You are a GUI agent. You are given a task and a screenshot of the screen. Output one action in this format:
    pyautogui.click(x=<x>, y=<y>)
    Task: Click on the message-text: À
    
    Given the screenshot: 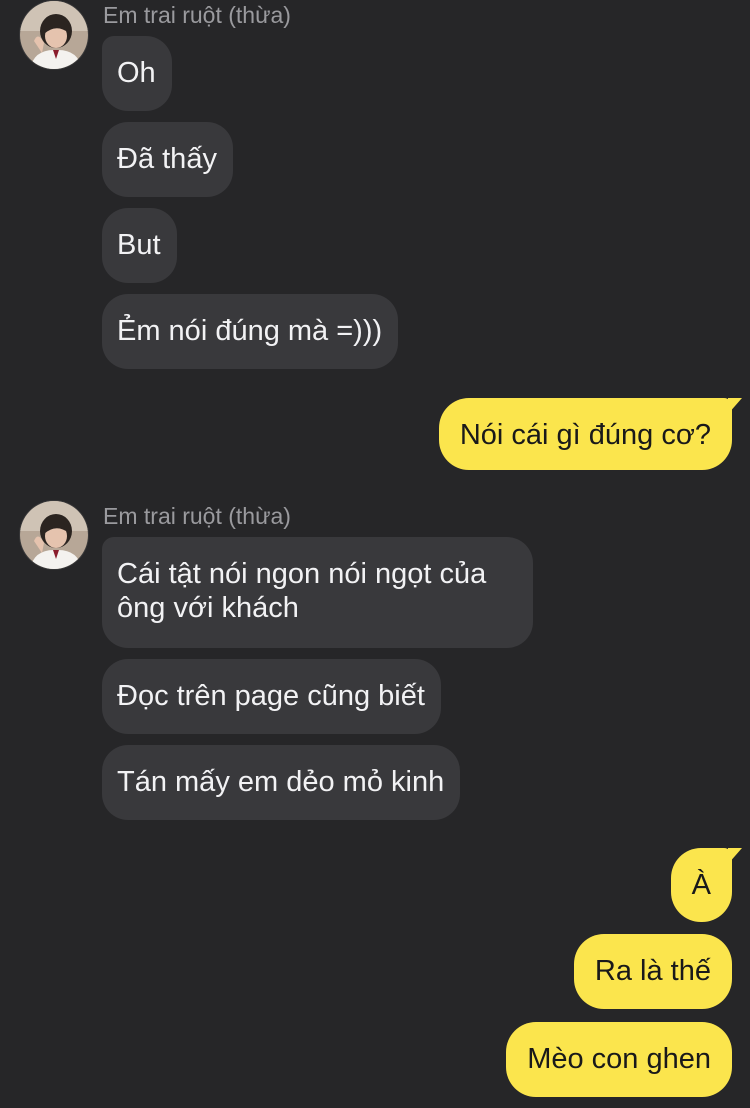 What is the action you would take?
    pyautogui.click(x=701, y=885)
    